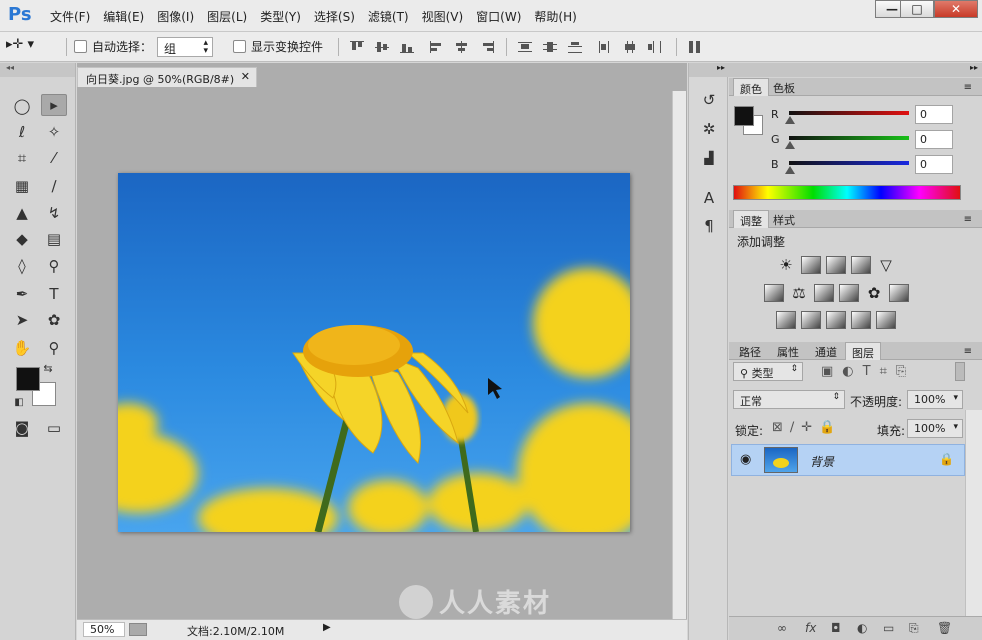 The width and height of the screenshot is (982, 640). I want to click on green-knob, so click(790, 145).